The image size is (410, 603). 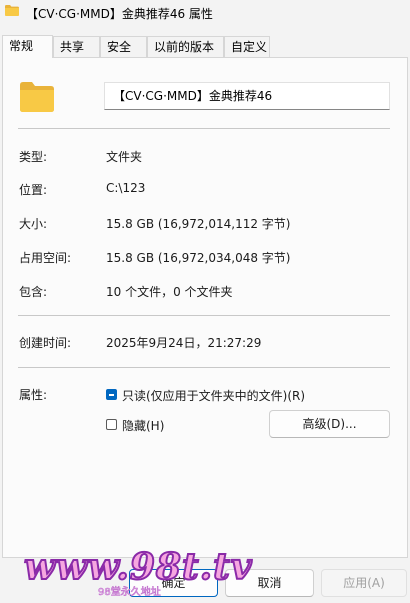 I want to click on created-label: 创建时间:, so click(x=45, y=343).